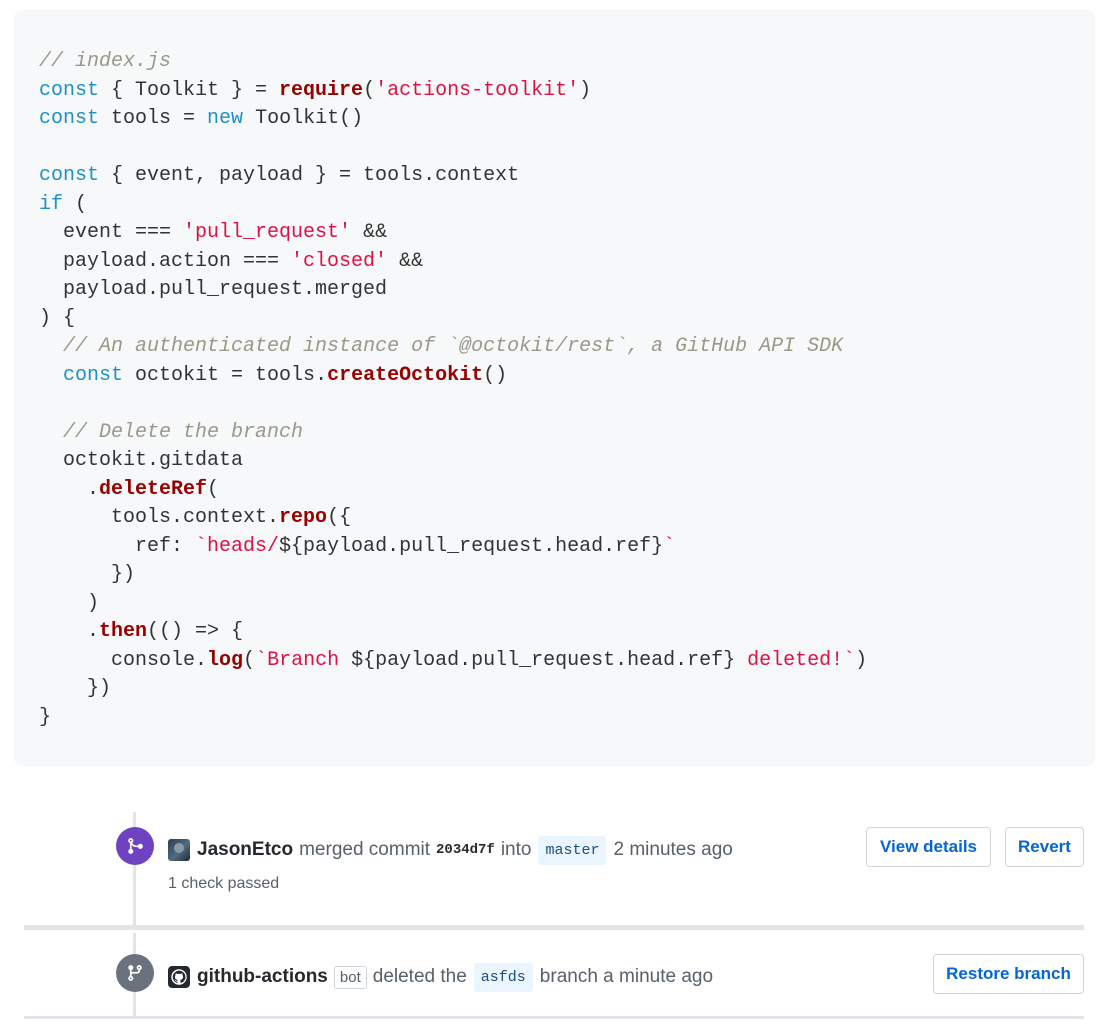 The height and width of the screenshot is (1033, 1104). I want to click on code-token: `, so click(669, 546).